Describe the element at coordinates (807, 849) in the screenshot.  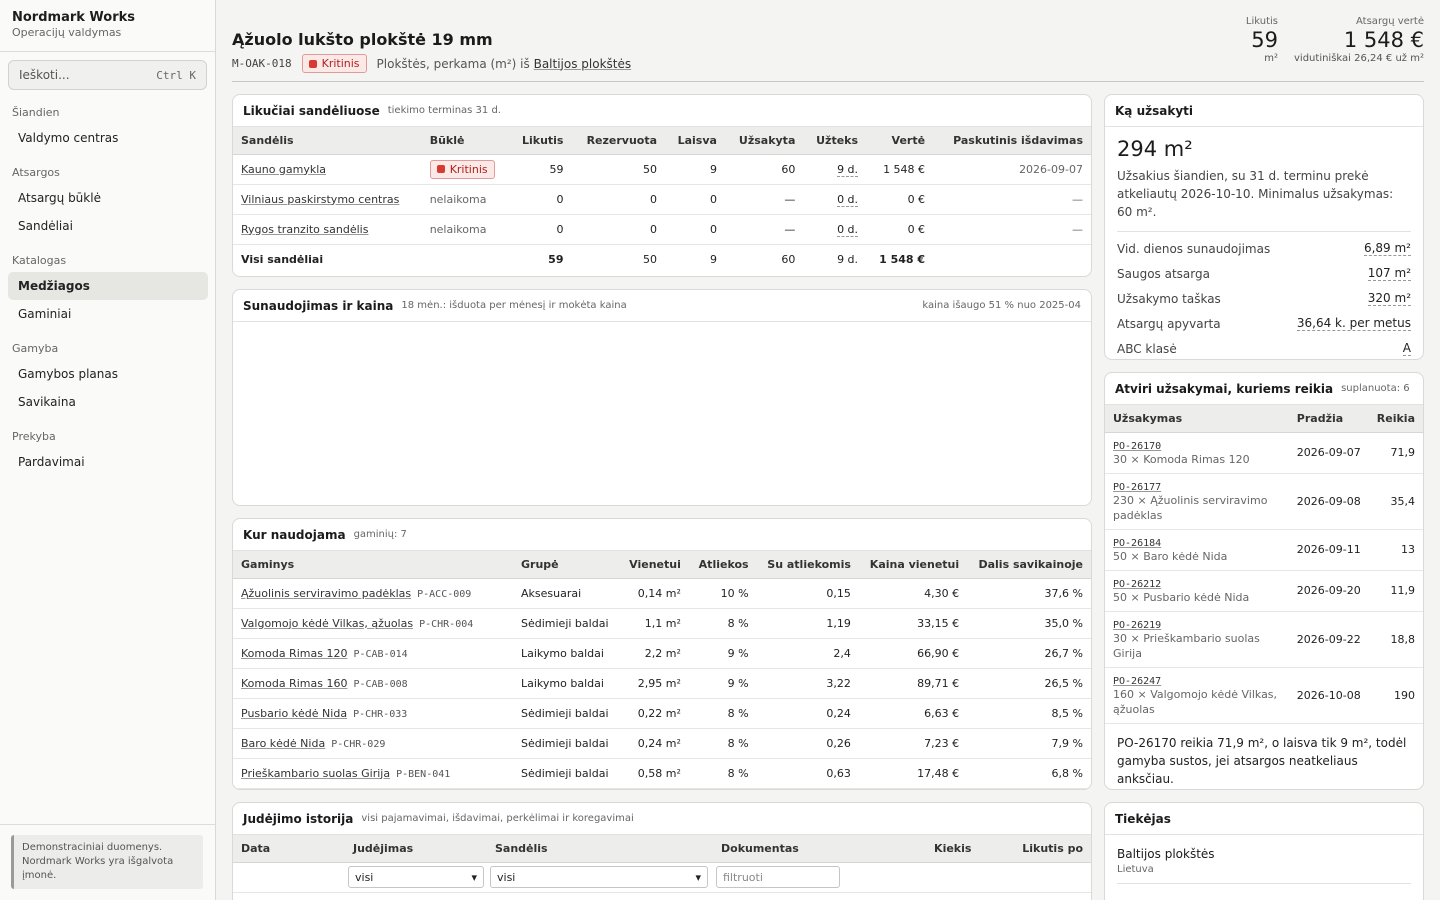
I see `col-header: Dokumentas` at that location.